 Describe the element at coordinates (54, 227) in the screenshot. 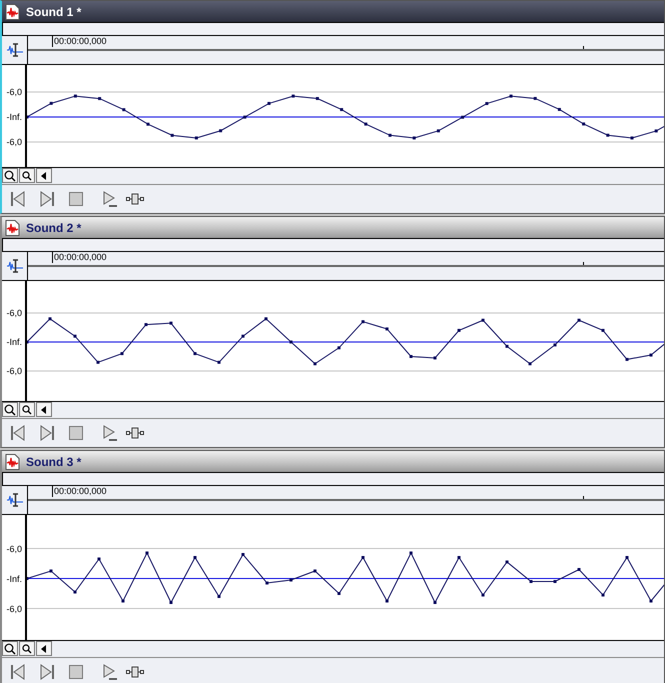

I see `window-title: Sound 2 *` at that location.